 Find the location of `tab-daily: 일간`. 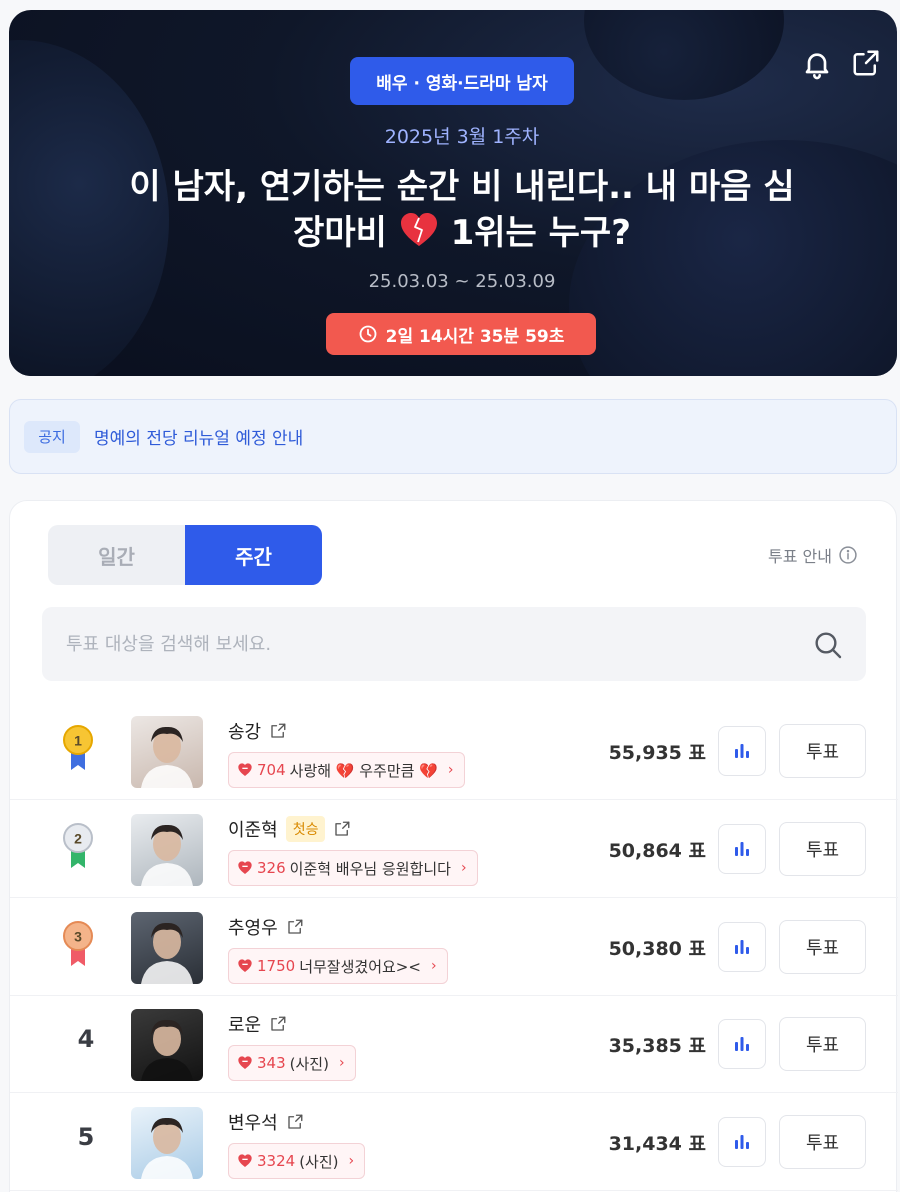

tab-daily: 일간 is located at coordinates (116, 555).